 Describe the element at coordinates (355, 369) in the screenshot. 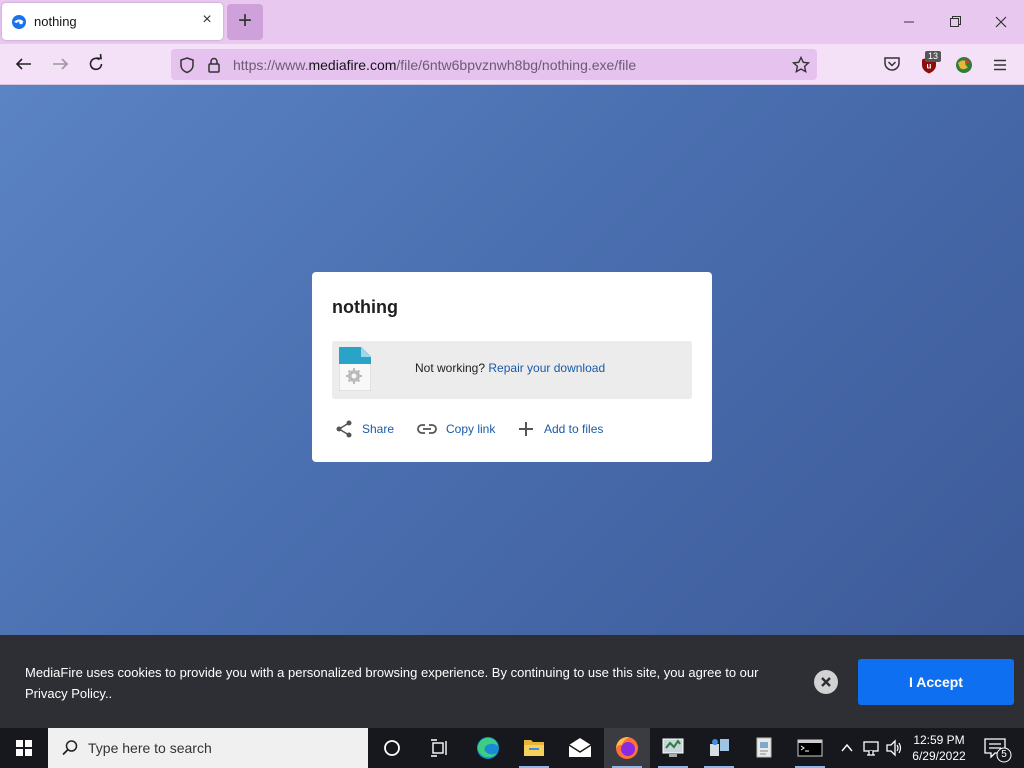

I see `exe-file-icon` at that location.